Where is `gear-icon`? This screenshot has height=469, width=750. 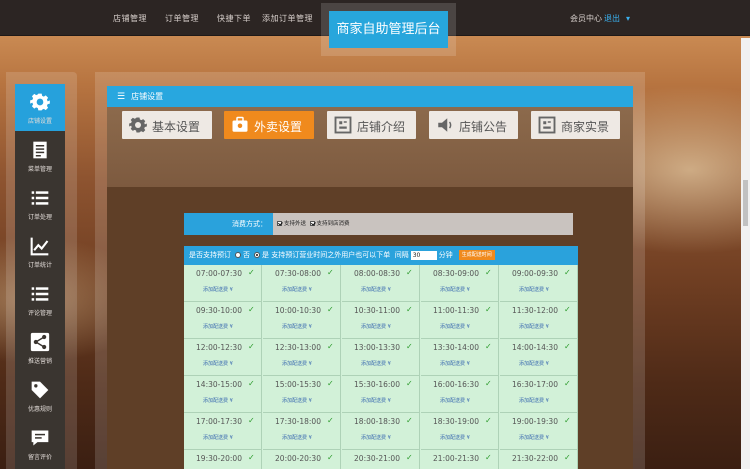 gear-icon is located at coordinates (40, 102).